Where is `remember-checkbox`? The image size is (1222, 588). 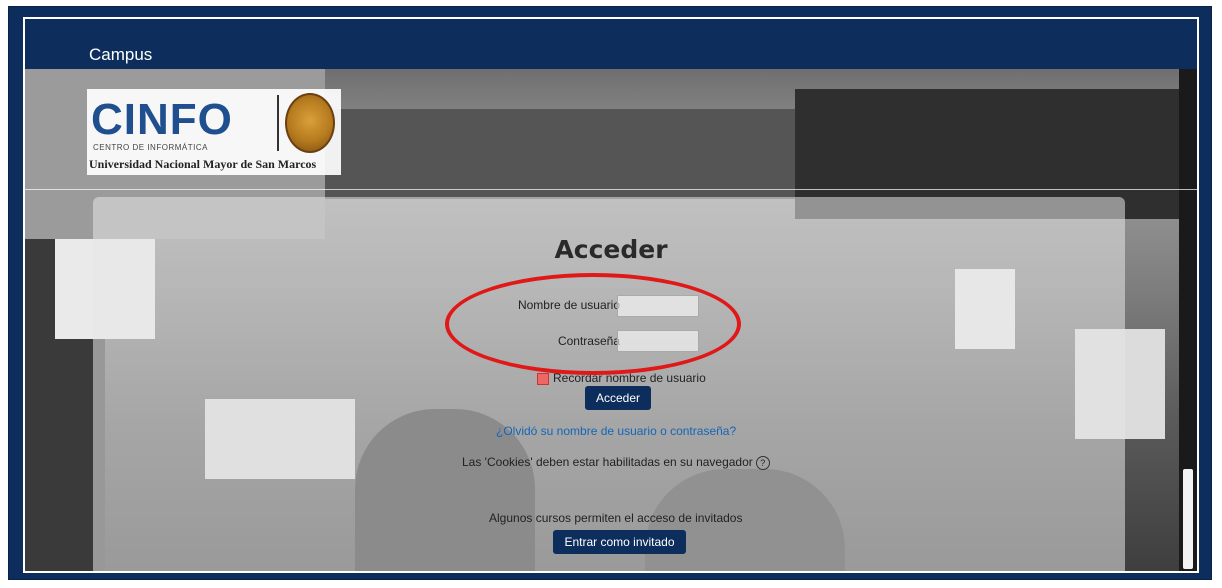 remember-checkbox is located at coordinates (543, 378).